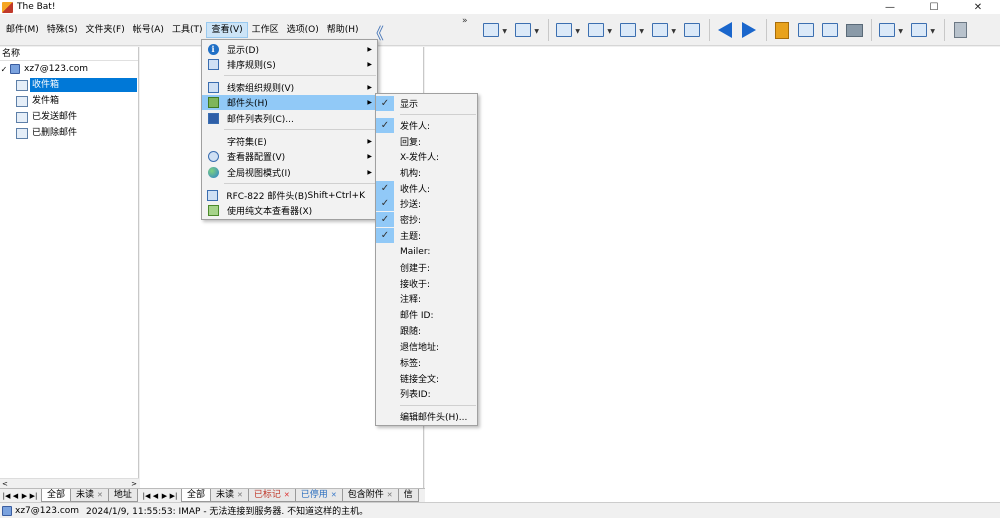 Image resolution: width=1000 pixels, height=518 pixels. What do you see at coordinates (318, 495) in the screenshot?
I see `tab-parked: 已停用 ✕` at bounding box center [318, 495].